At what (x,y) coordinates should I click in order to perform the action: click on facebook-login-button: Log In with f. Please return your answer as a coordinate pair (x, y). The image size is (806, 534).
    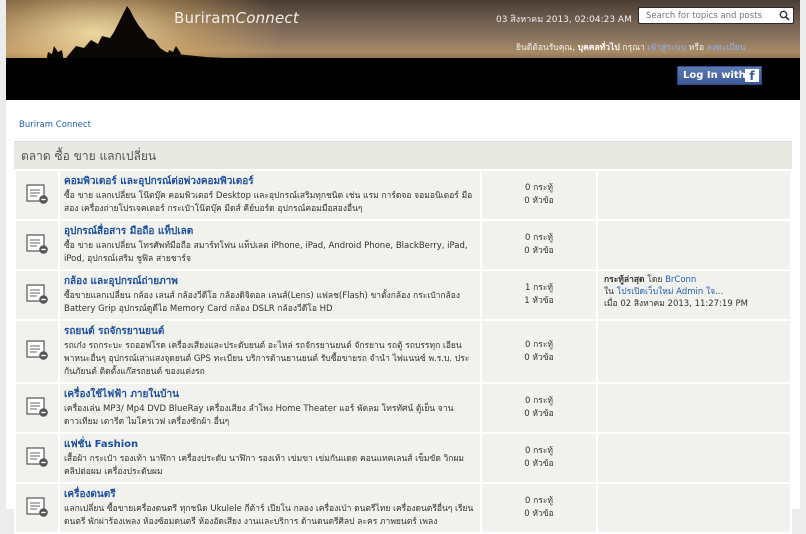
    Looking at the image, I should click on (719, 75).